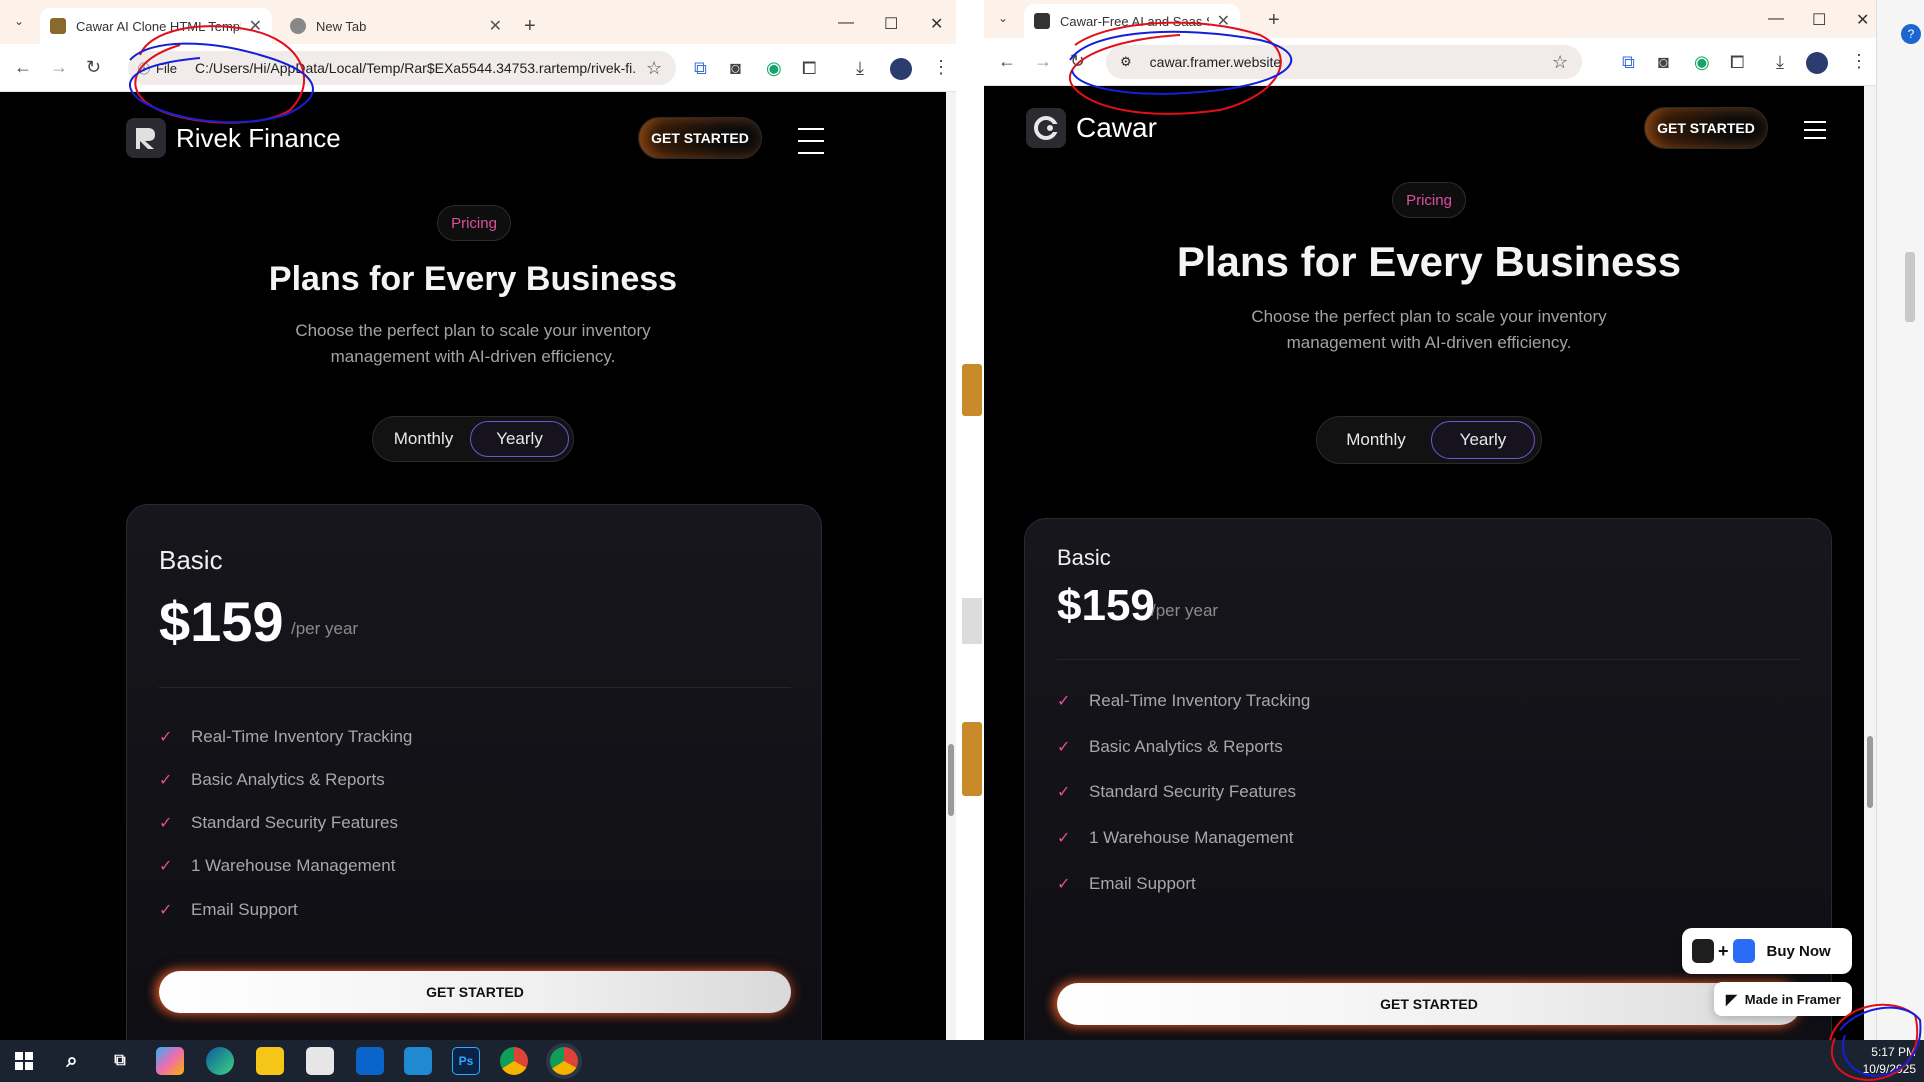 Image resolution: width=1924 pixels, height=1082 pixels. Describe the element at coordinates (272, 780) in the screenshot. I see `feature-item: ✓ Basic Analytics & Reports` at that location.